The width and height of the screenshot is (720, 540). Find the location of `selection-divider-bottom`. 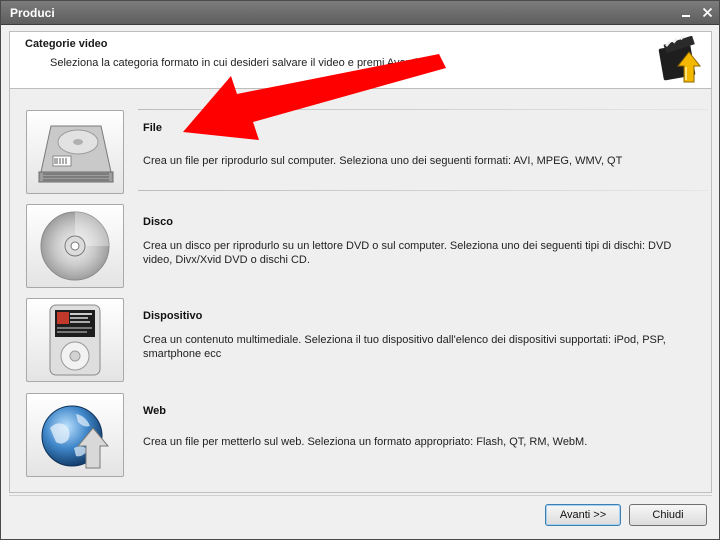

selection-divider-bottom is located at coordinates (423, 190).